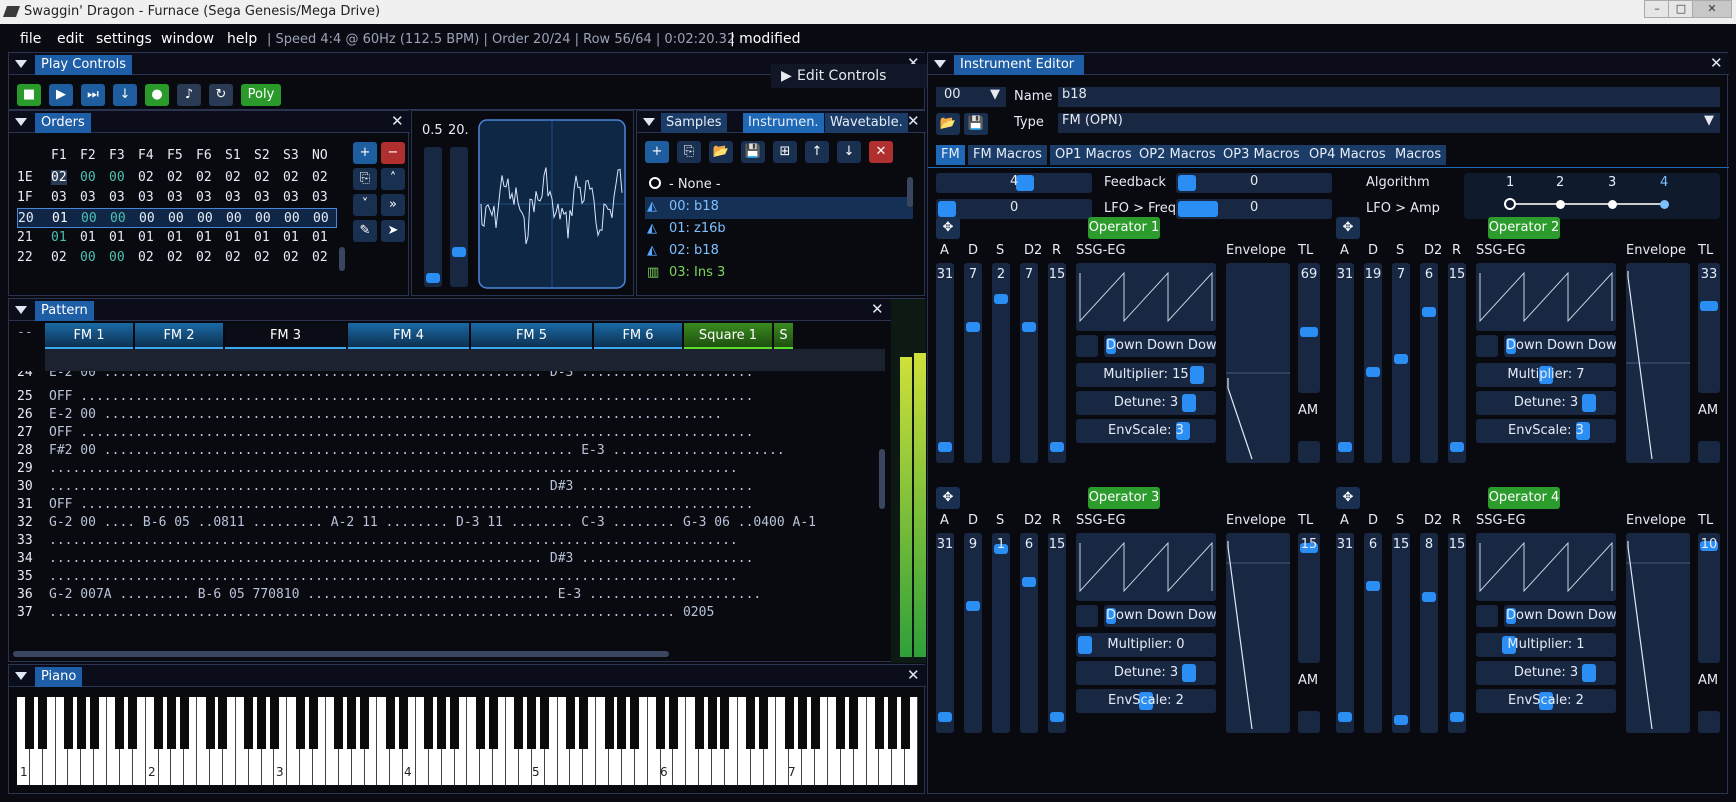 The width and height of the screenshot is (1736, 802). I want to click on s-slider: 15, so click(1401, 633).